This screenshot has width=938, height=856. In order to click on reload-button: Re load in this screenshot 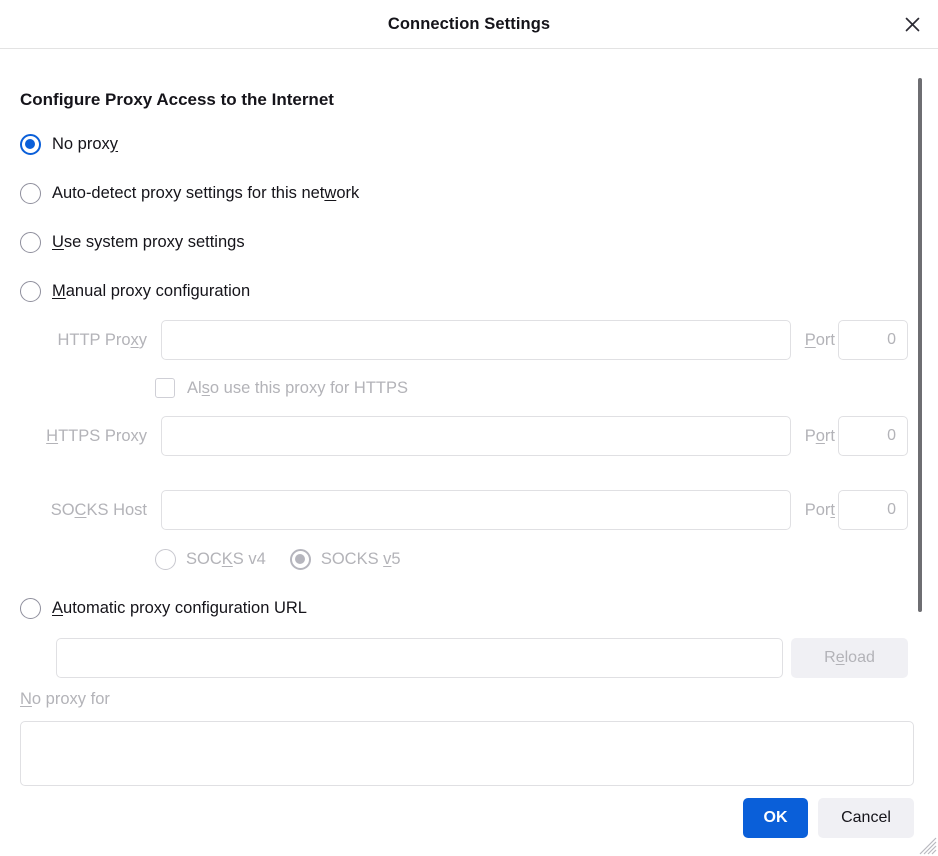, I will do `click(849, 658)`.